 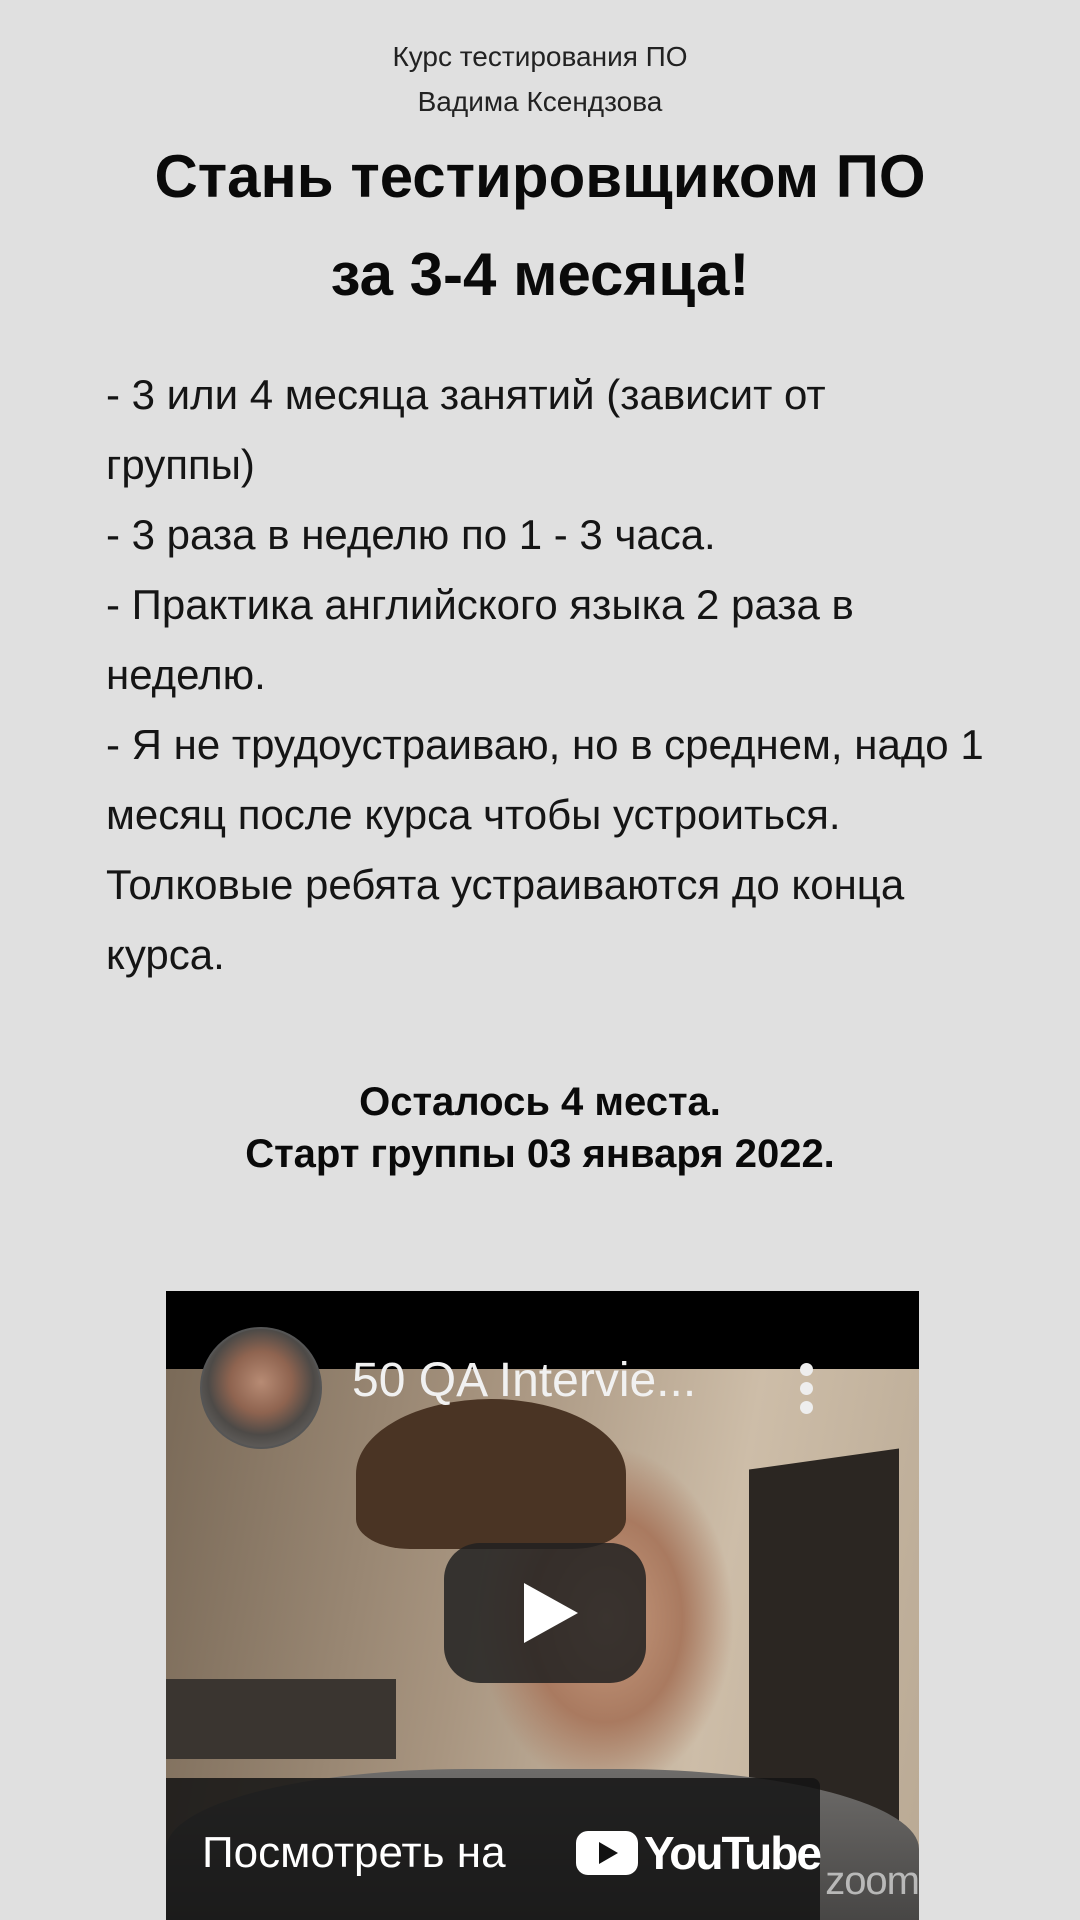 I want to click on youtube-logo: YouTube, so click(x=699, y=1853).